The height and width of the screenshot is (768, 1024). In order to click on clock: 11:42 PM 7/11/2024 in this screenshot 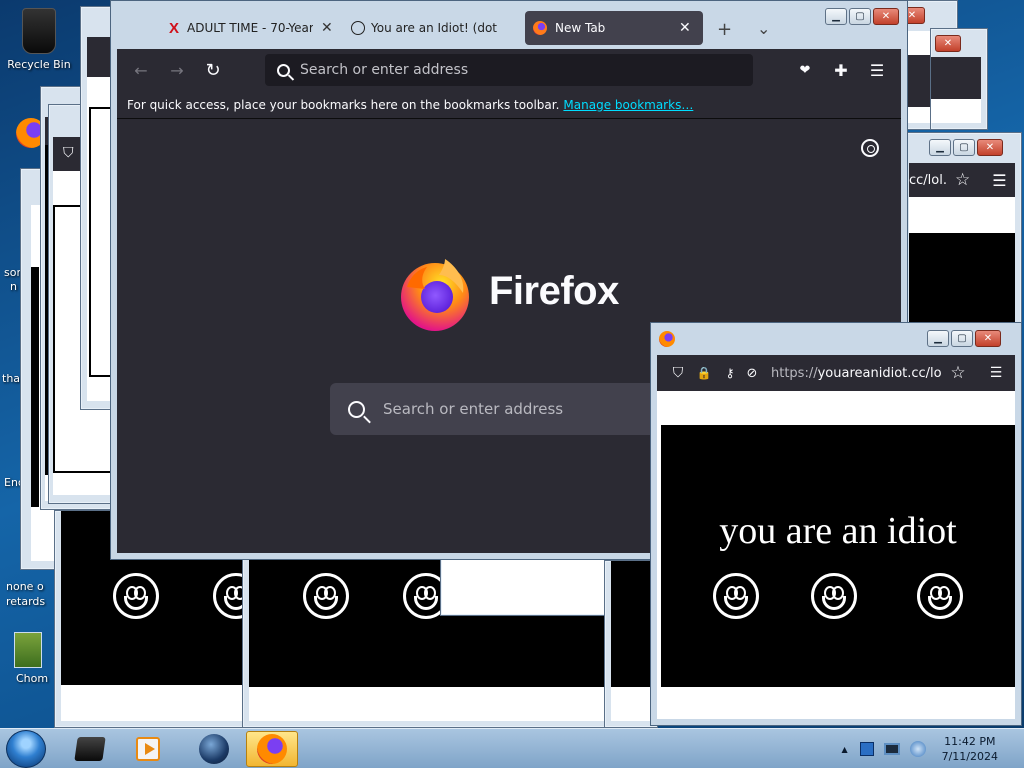, I will do `click(970, 749)`.